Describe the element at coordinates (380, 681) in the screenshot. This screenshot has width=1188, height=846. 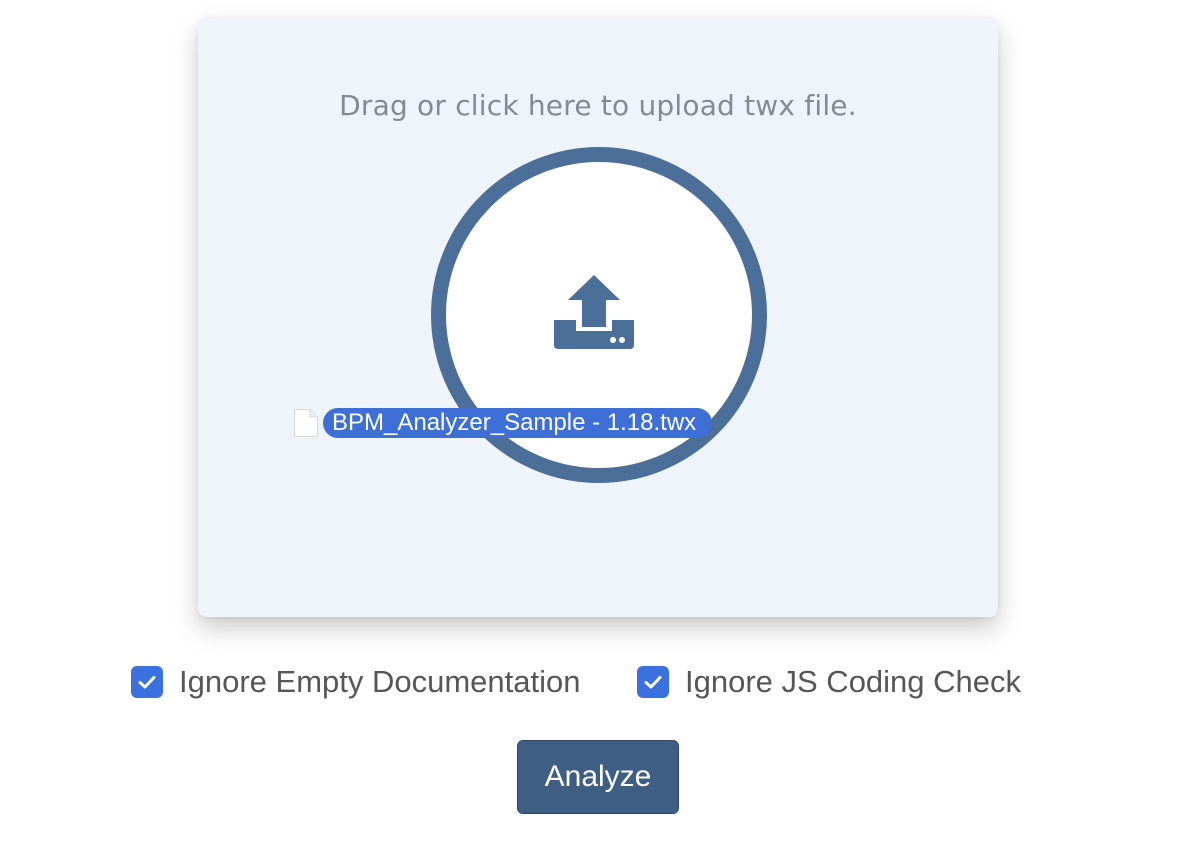
I see `ignore-empty-documentation-label: Ignore Empty Documentation` at that location.